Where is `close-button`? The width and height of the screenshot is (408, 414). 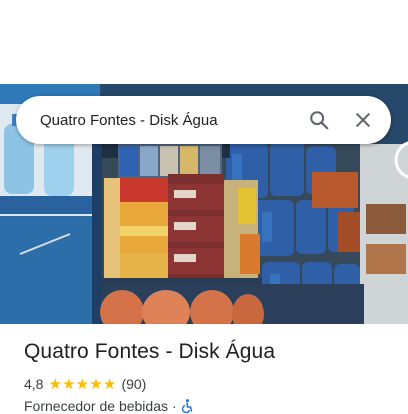
close-button is located at coordinates (363, 120).